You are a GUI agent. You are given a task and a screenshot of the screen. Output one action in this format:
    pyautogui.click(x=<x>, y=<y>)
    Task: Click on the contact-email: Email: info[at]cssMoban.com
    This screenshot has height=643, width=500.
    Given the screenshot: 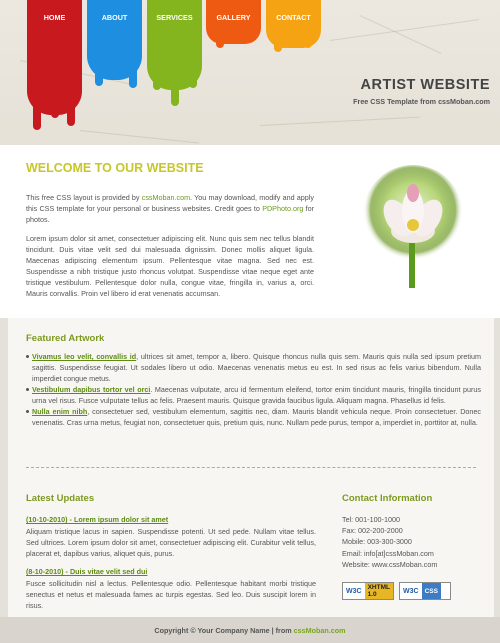 What is the action you would take?
    pyautogui.click(x=388, y=553)
    